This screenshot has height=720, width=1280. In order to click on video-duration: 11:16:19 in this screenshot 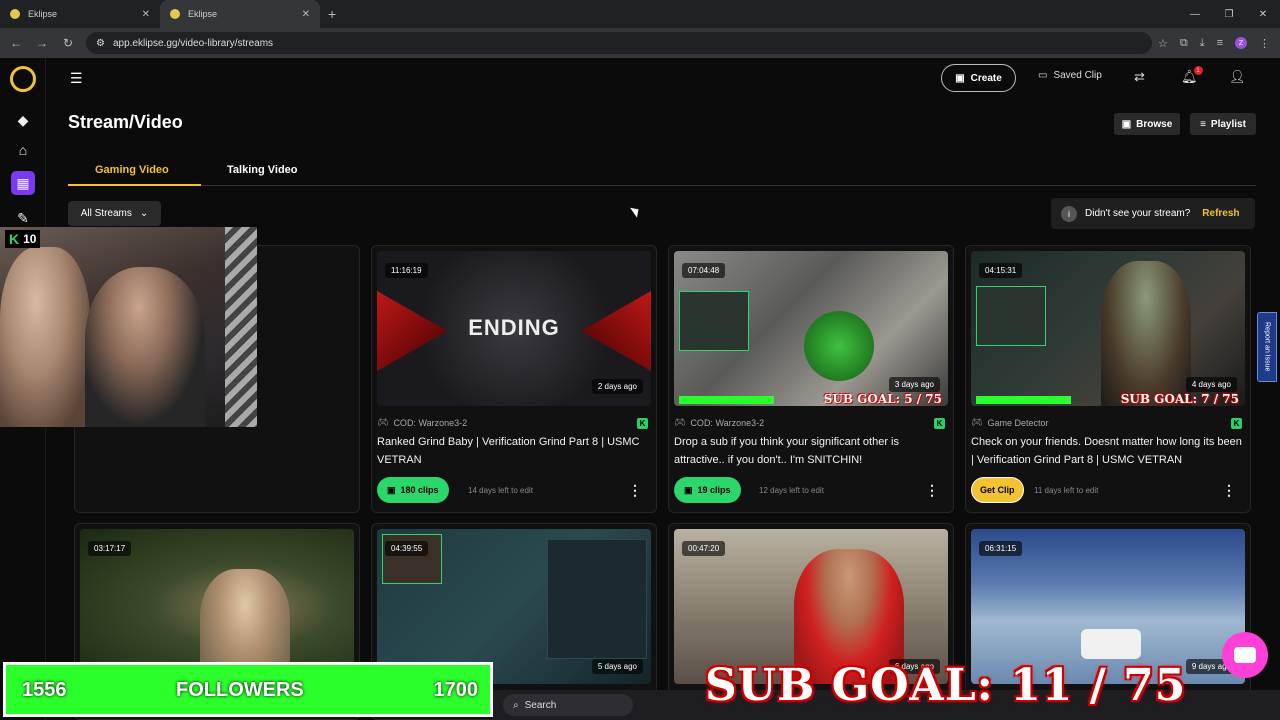, I will do `click(406, 270)`.